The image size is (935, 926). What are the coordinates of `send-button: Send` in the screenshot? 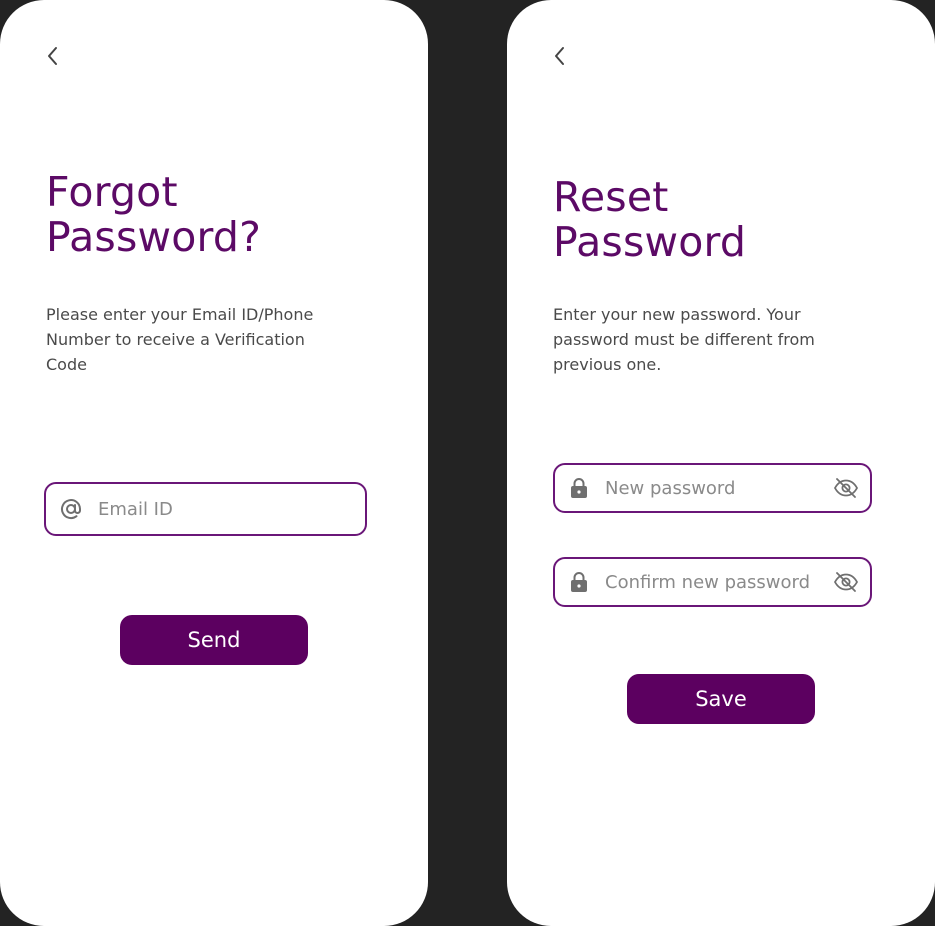 It's located at (214, 640).